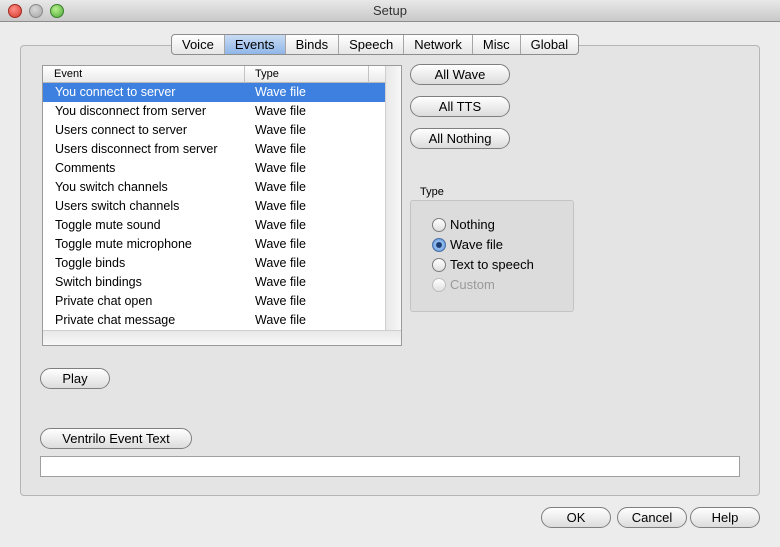 Image resolution: width=780 pixels, height=547 pixels. I want to click on table-row: Private chat message Wave file, so click(214, 320).